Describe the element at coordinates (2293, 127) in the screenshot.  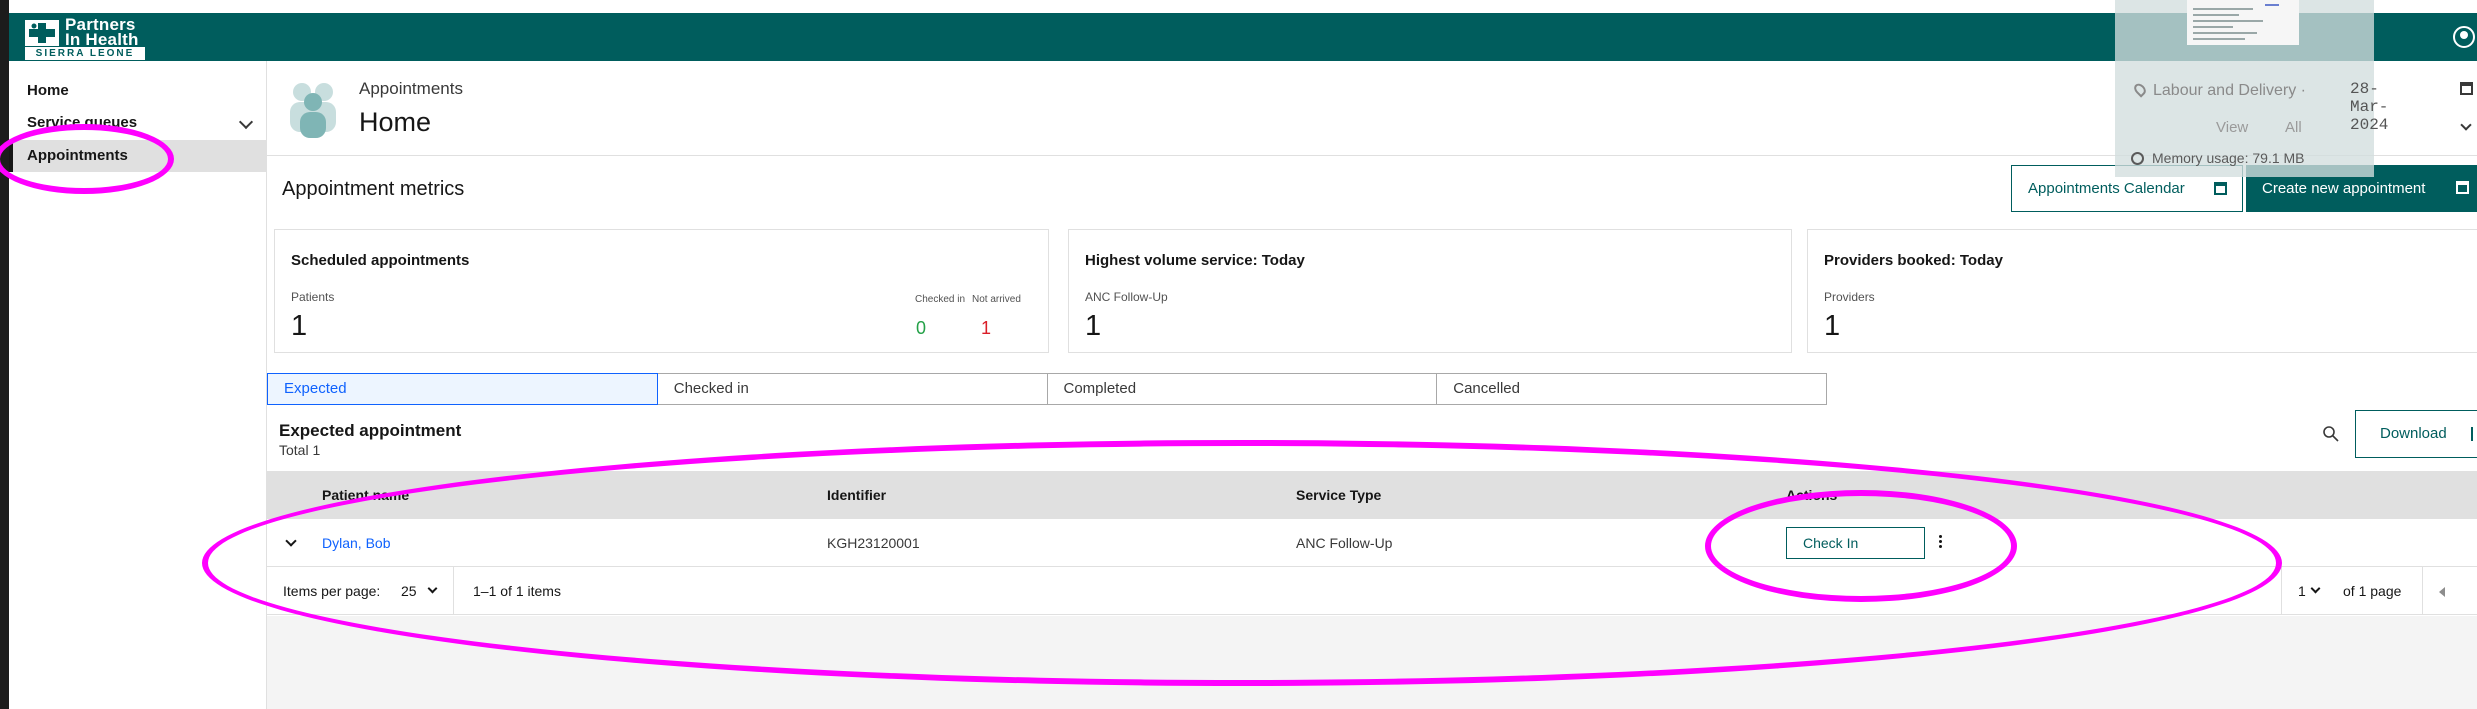
I see `view-value: All` at that location.